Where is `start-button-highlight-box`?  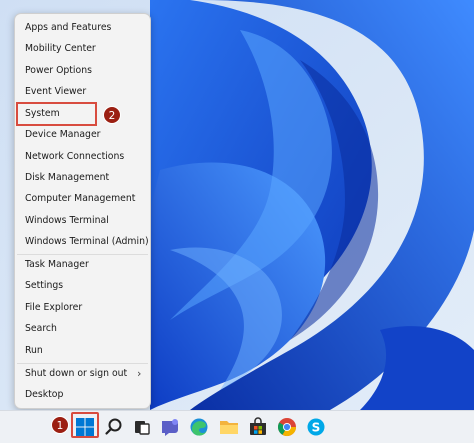 start-button-highlight-box is located at coordinates (85, 425).